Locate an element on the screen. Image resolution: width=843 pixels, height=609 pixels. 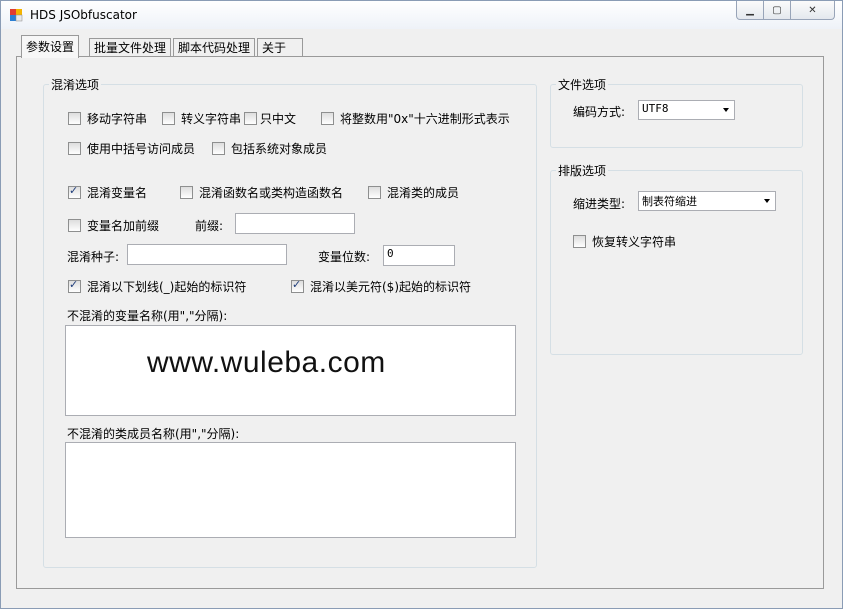
system-members-box is located at coordinates (218, 148).